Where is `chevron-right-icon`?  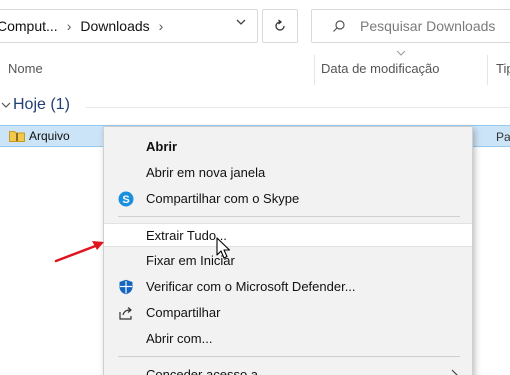
chevron-right-icon is located at coordinates (454, 372).